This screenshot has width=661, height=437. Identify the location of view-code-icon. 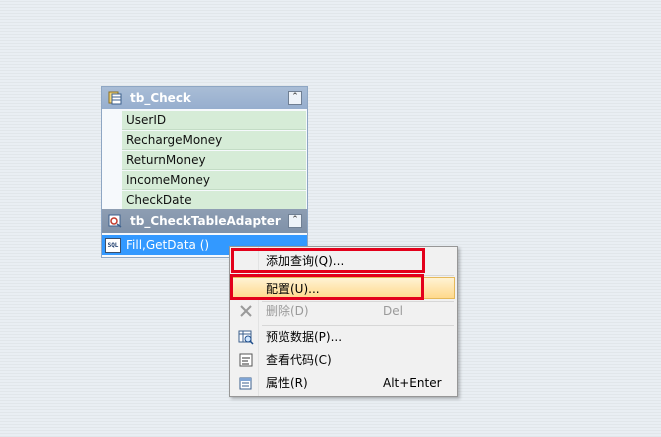
(246, 360).